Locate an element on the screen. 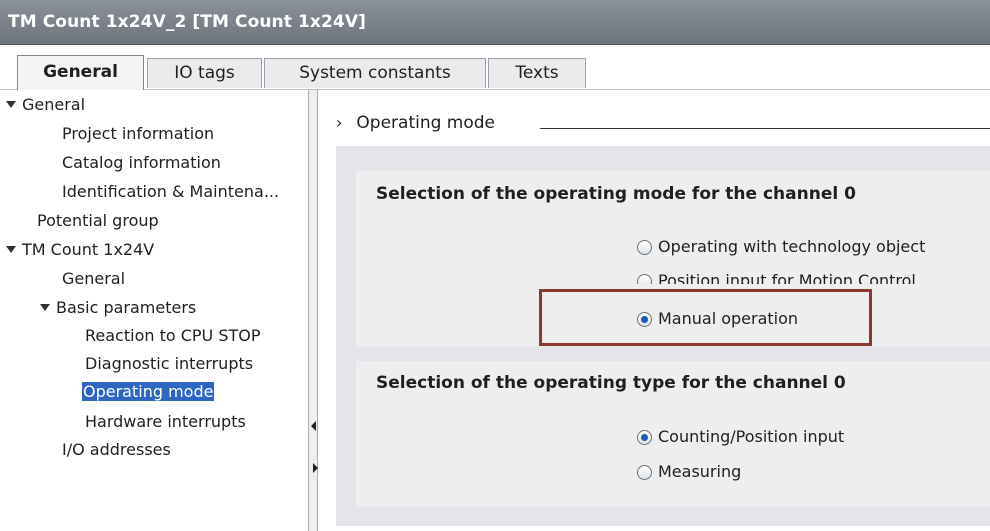 The image size is (990, 531). tree-item-operating-mode: Operating mode is located at coordinates (148, 391).